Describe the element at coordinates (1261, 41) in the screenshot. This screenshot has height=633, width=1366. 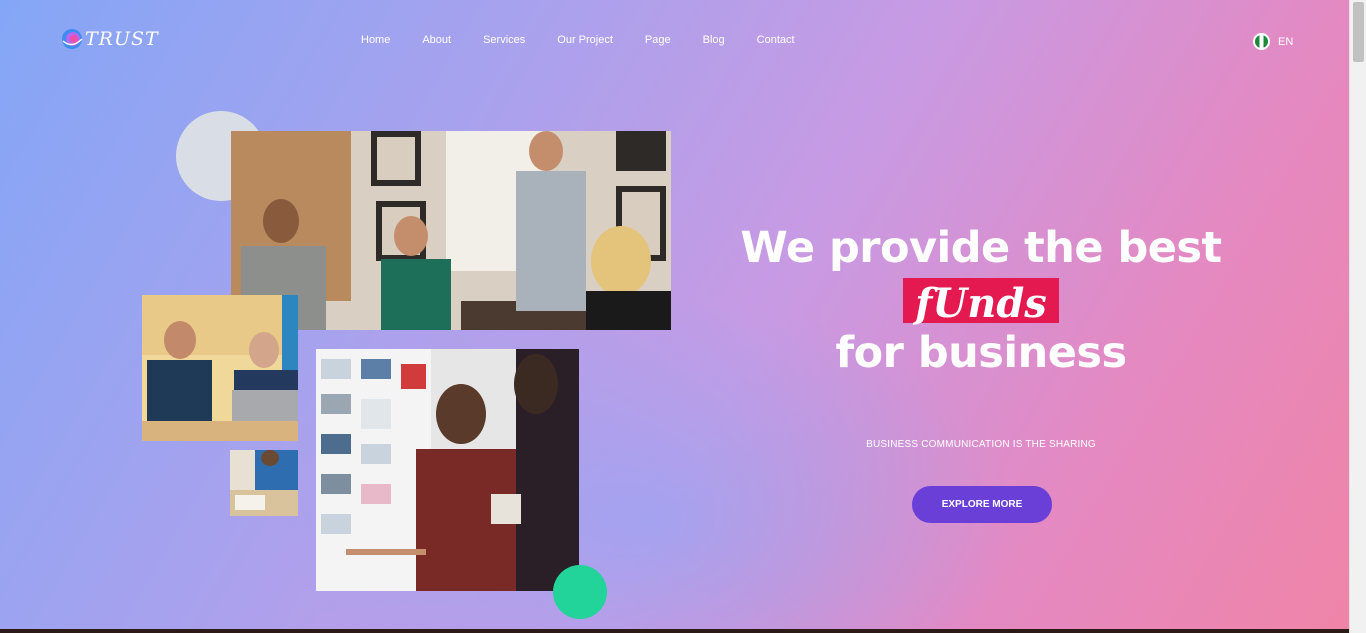
I see `flag-icon` at that location.